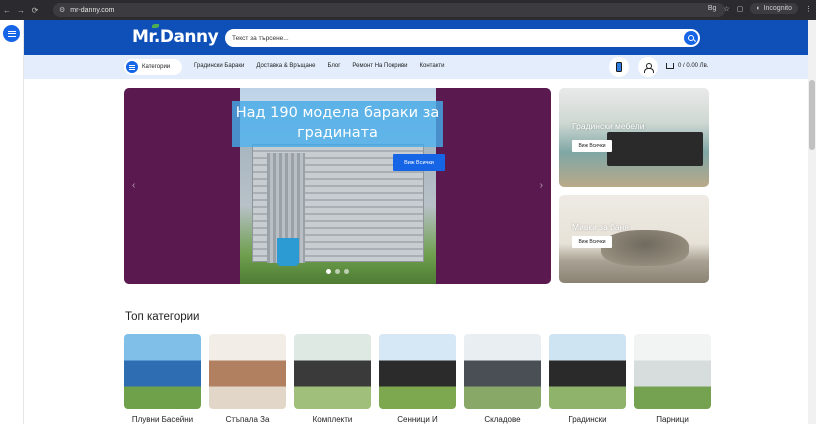  I want to click on category-name: Плувни Басейни, so click(162, 419).